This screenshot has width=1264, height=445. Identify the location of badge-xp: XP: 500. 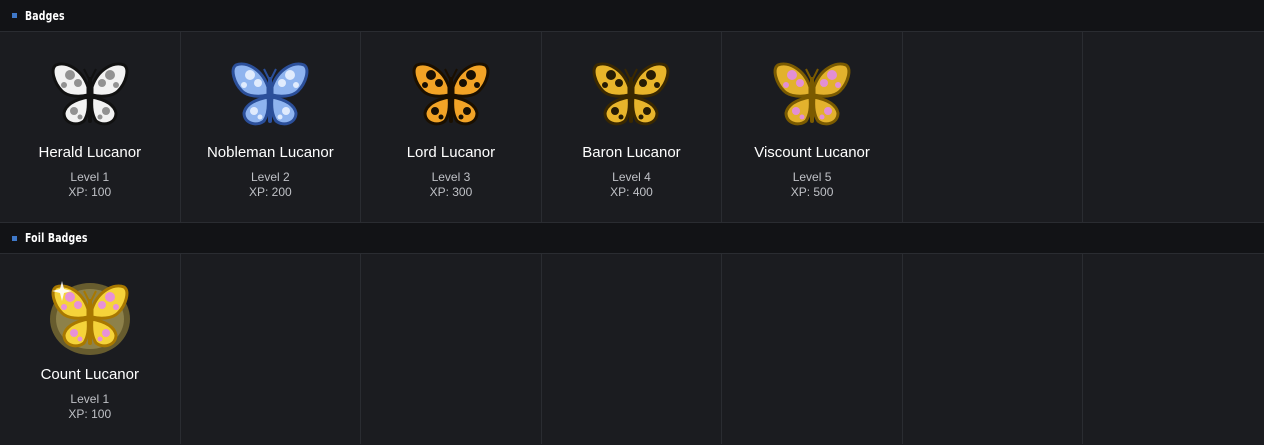
(812, 192).